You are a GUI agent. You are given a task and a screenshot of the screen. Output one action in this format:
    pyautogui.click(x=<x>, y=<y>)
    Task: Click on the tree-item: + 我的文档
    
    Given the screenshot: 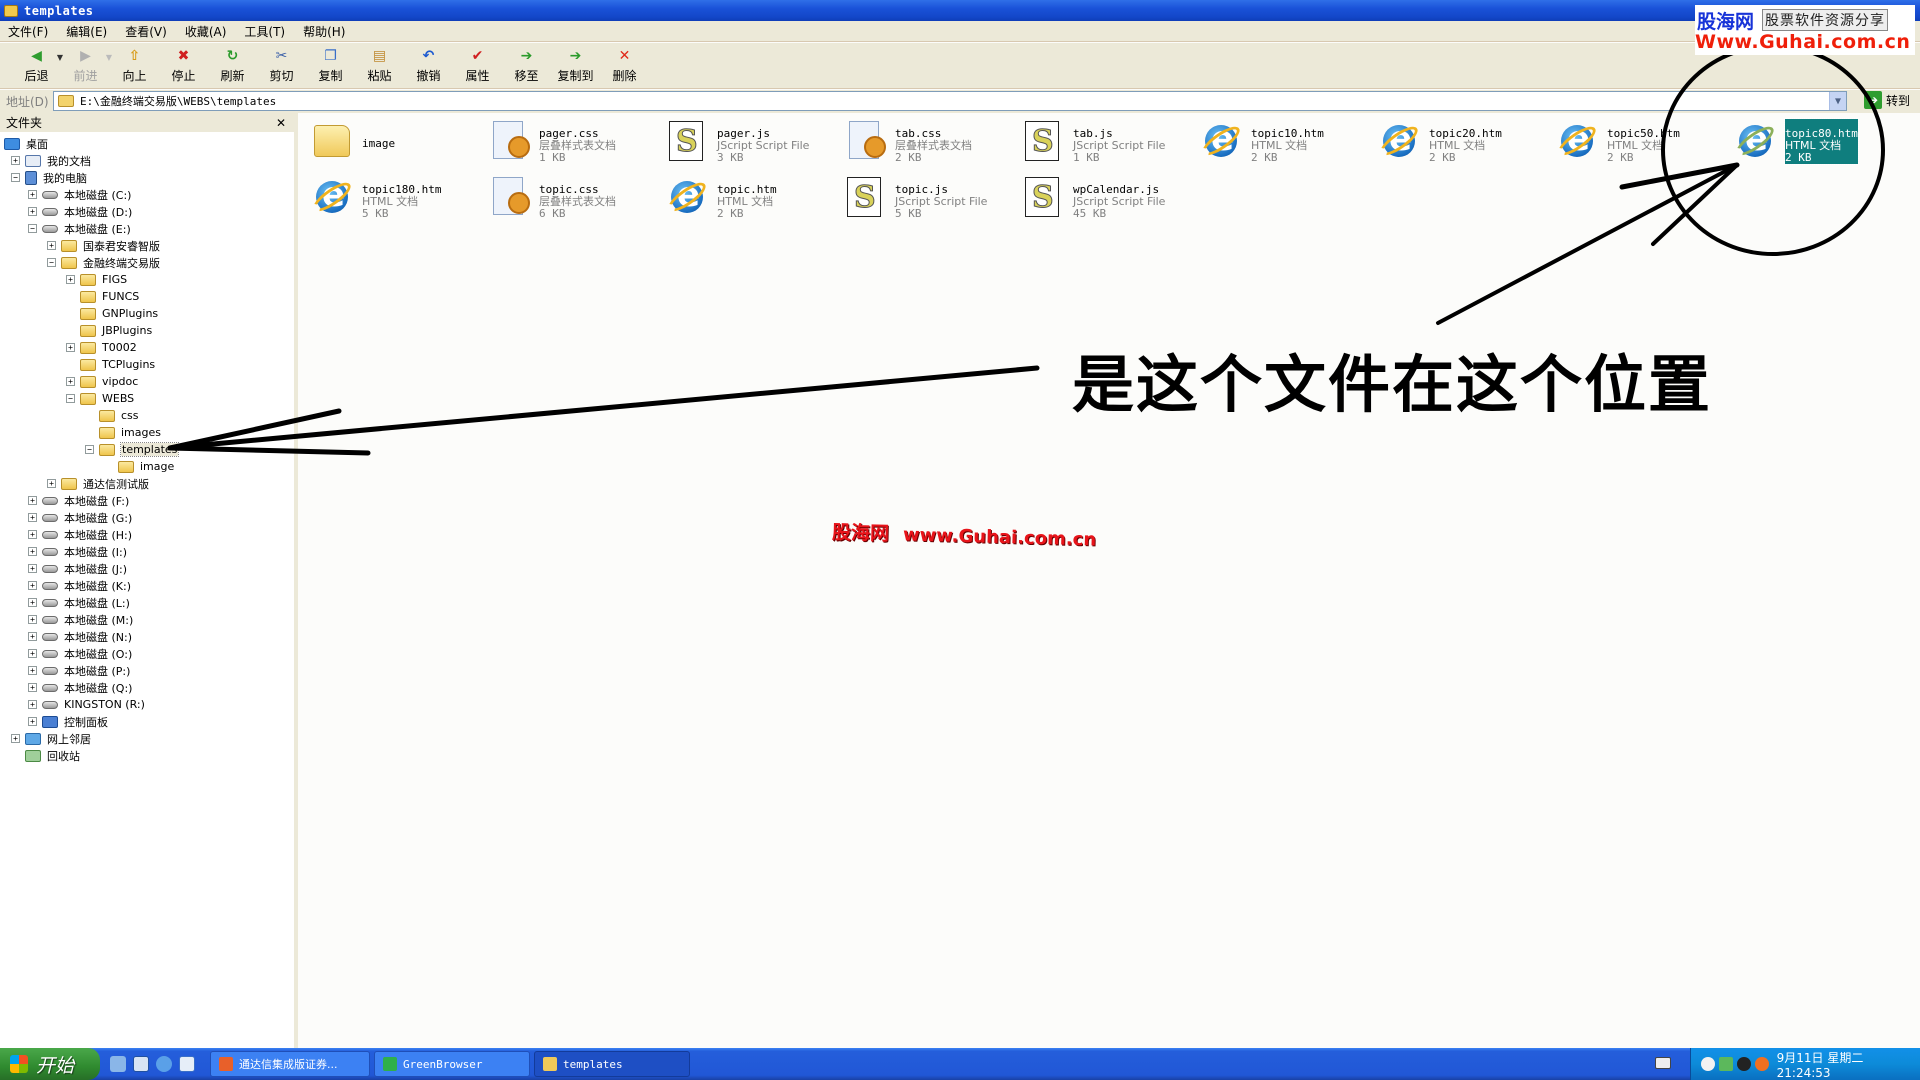 What is the action you would take?
    pyautogui.click(x=147, y=160)
    